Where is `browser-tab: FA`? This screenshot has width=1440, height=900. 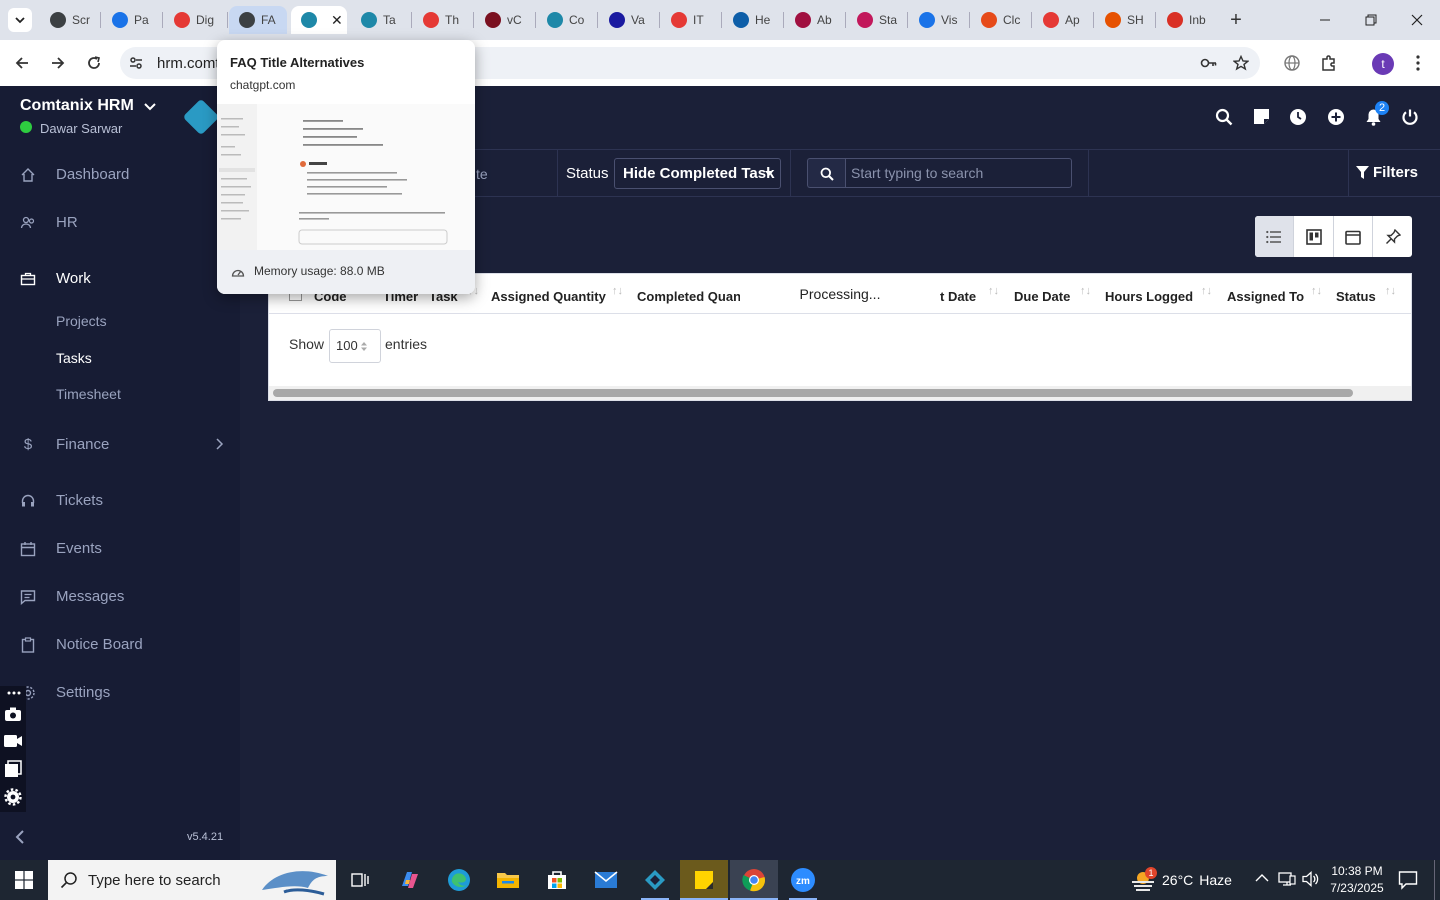 browser-tab: FA is located at coordinates (258, 20).